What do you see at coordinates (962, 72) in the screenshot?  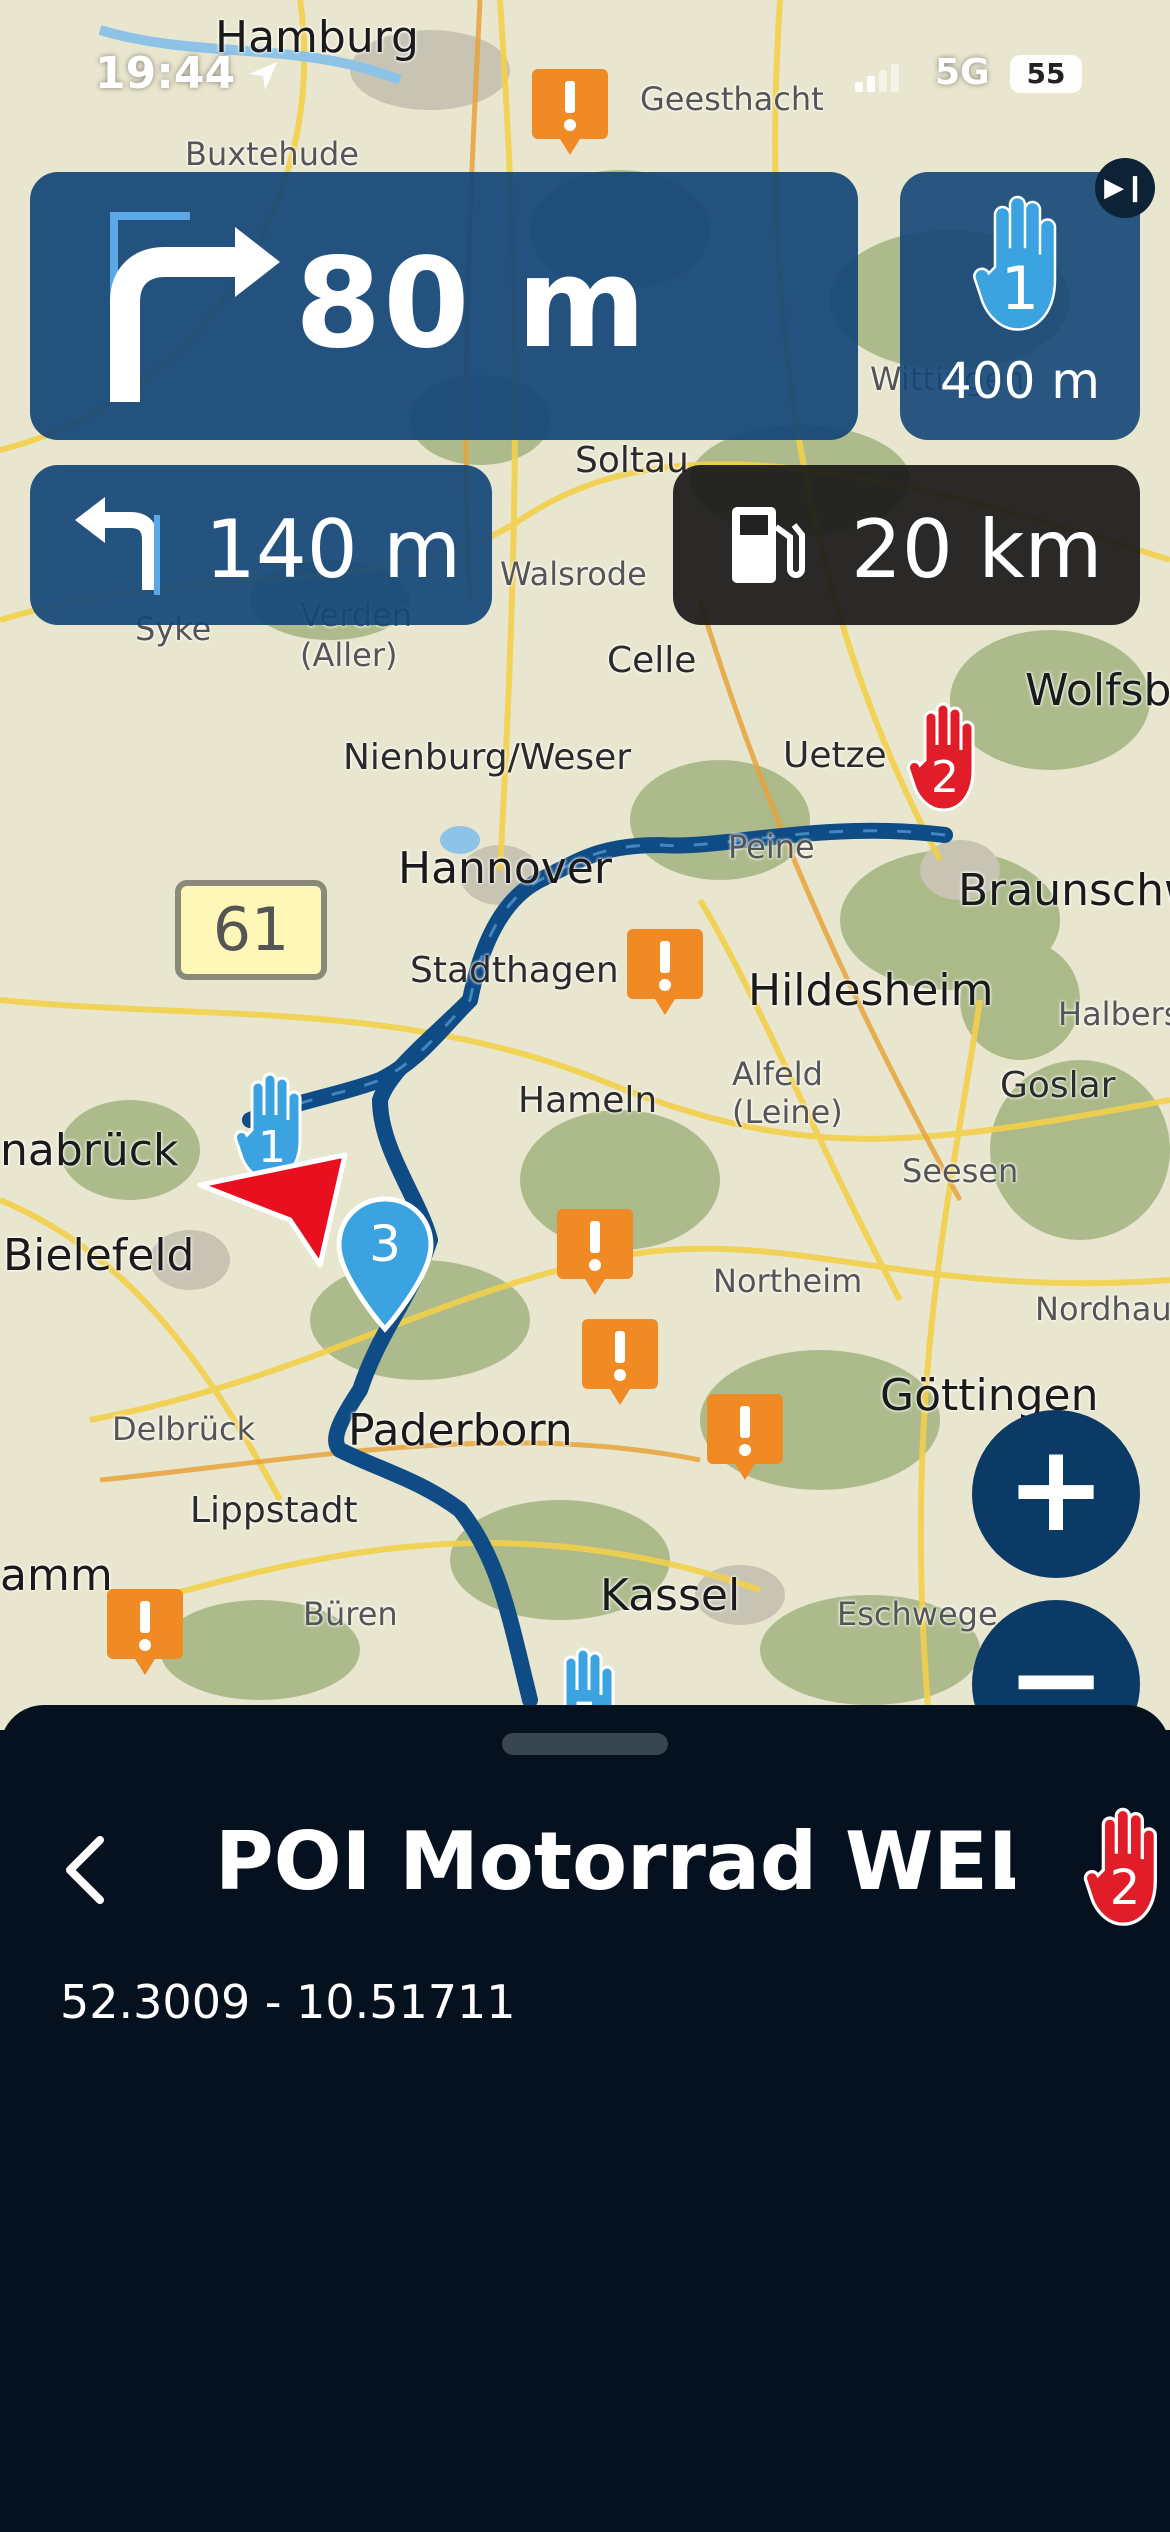 I see `network-type: 5G` at bounding box center [962, 72].